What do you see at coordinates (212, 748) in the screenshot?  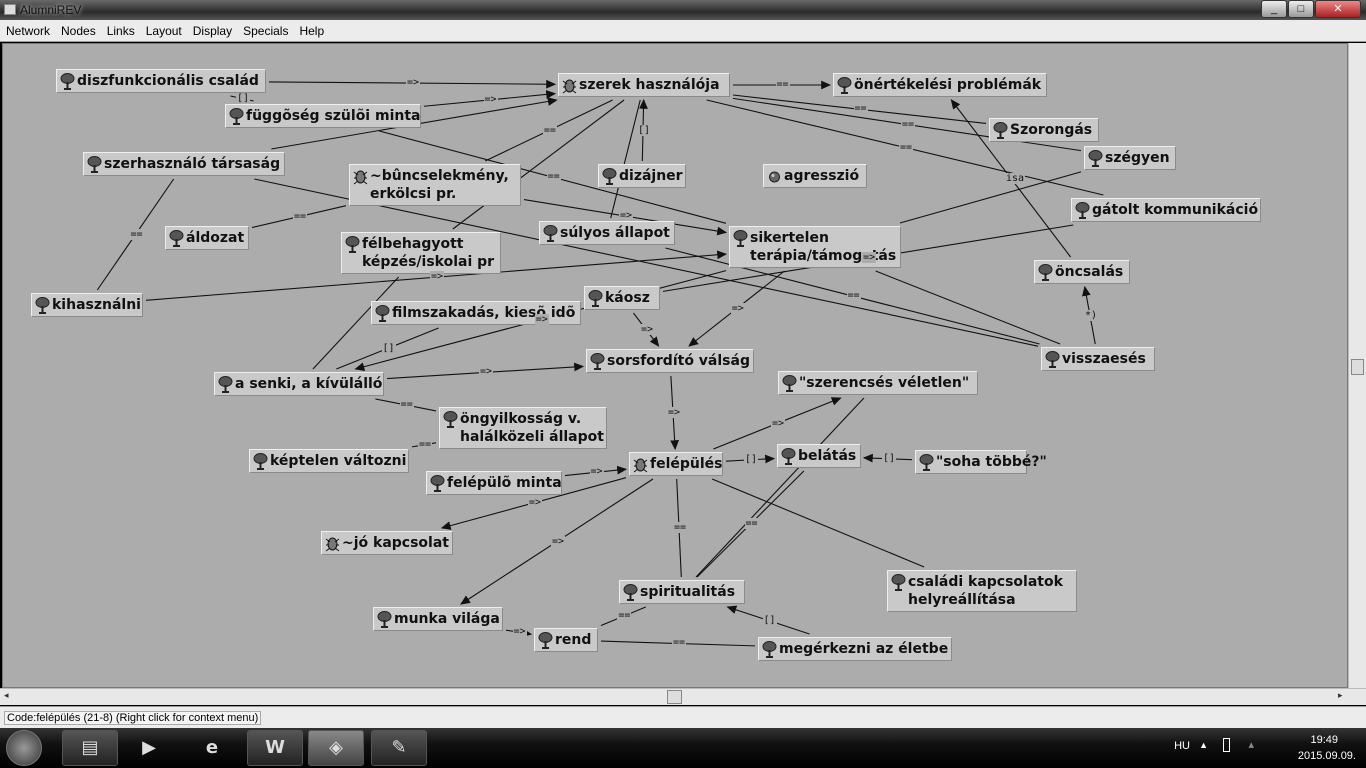 I see `taskbar-internet-explorer: e` at bounding box center [212, 748].